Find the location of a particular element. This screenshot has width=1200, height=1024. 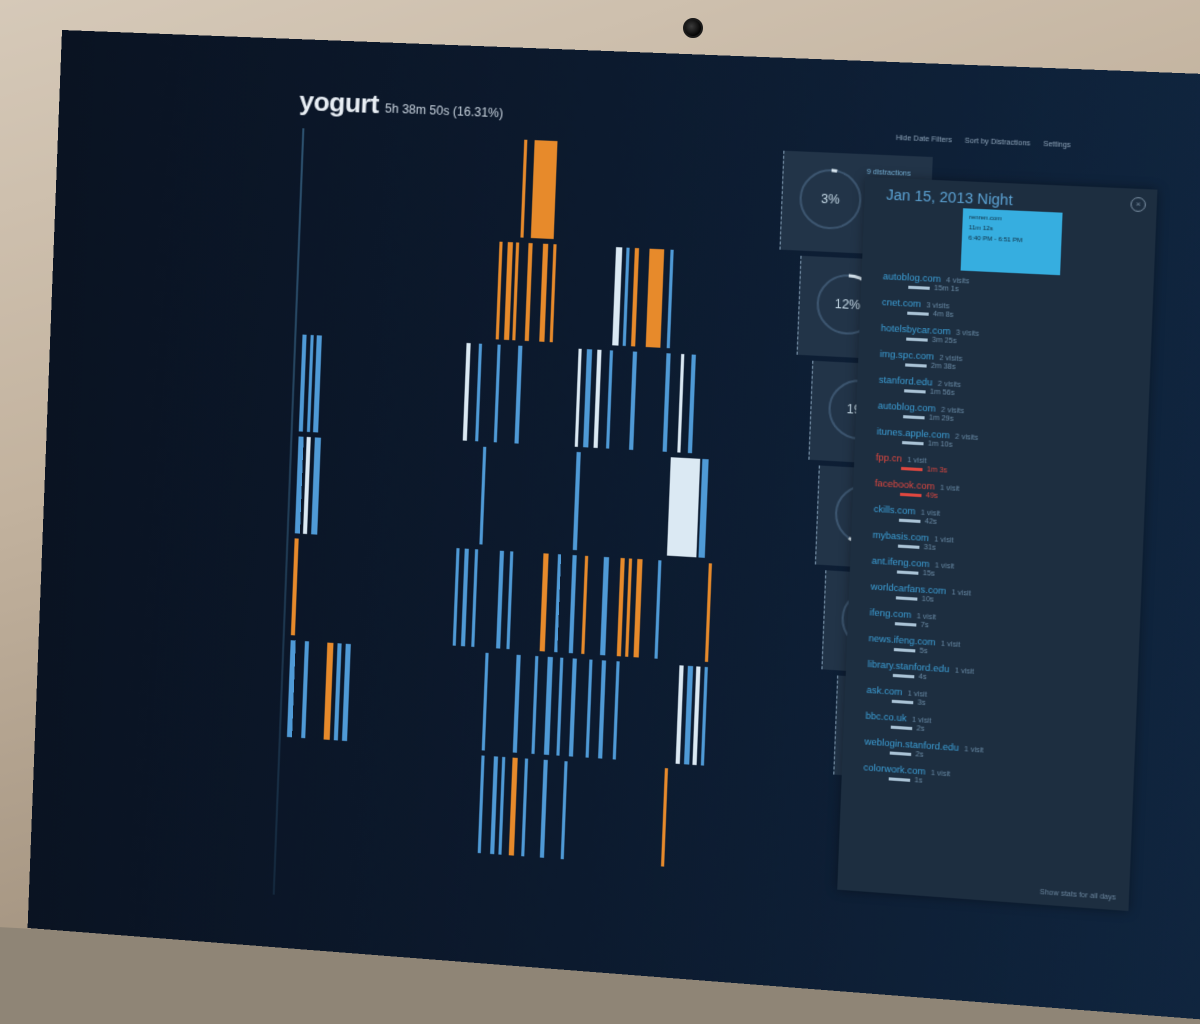

site-entry: hotelsbycar.com 3 visits 3m 25s is located at coordinates (1004, 338).